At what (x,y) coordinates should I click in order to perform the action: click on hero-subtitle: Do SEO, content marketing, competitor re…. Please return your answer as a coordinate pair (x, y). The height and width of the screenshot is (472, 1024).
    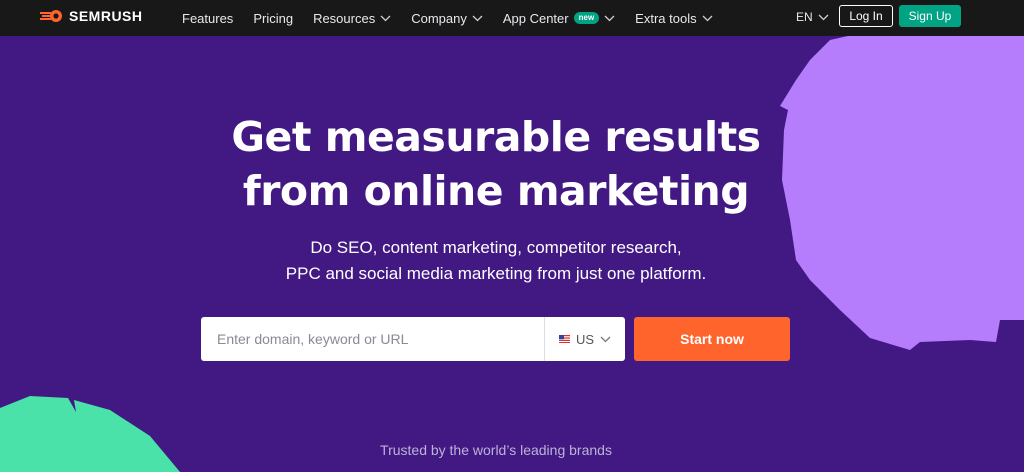
    Looking at the image, I should click on (496, 261).